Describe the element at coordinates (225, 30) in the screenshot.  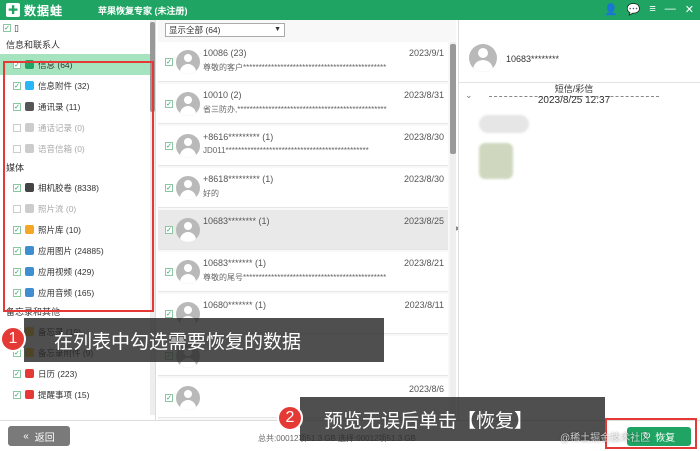
I see `filter-select: 显示全部 (64) ▼` at that location.